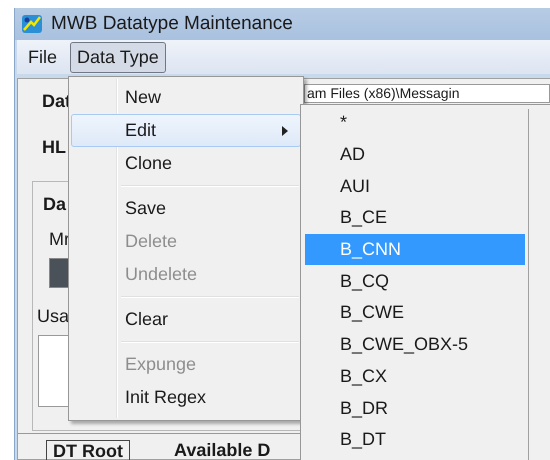  I want to click on menu-item: B_CX, so click(415, 376).